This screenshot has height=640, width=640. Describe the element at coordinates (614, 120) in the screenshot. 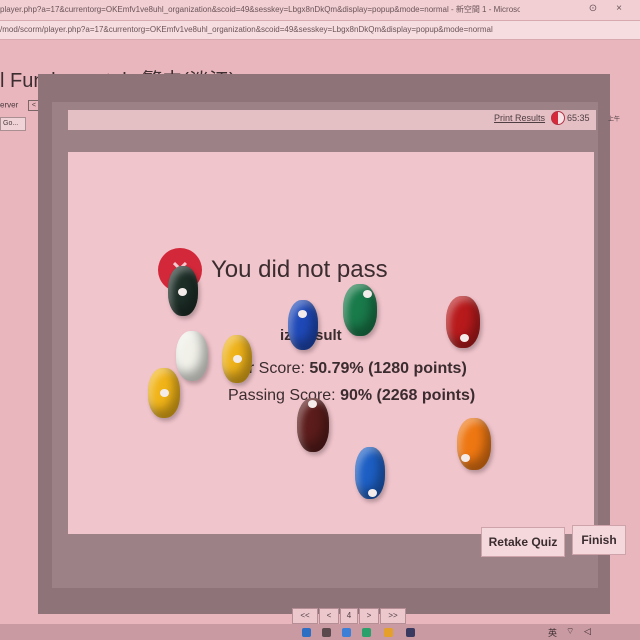

I see `clock-label: 上午` at that location.